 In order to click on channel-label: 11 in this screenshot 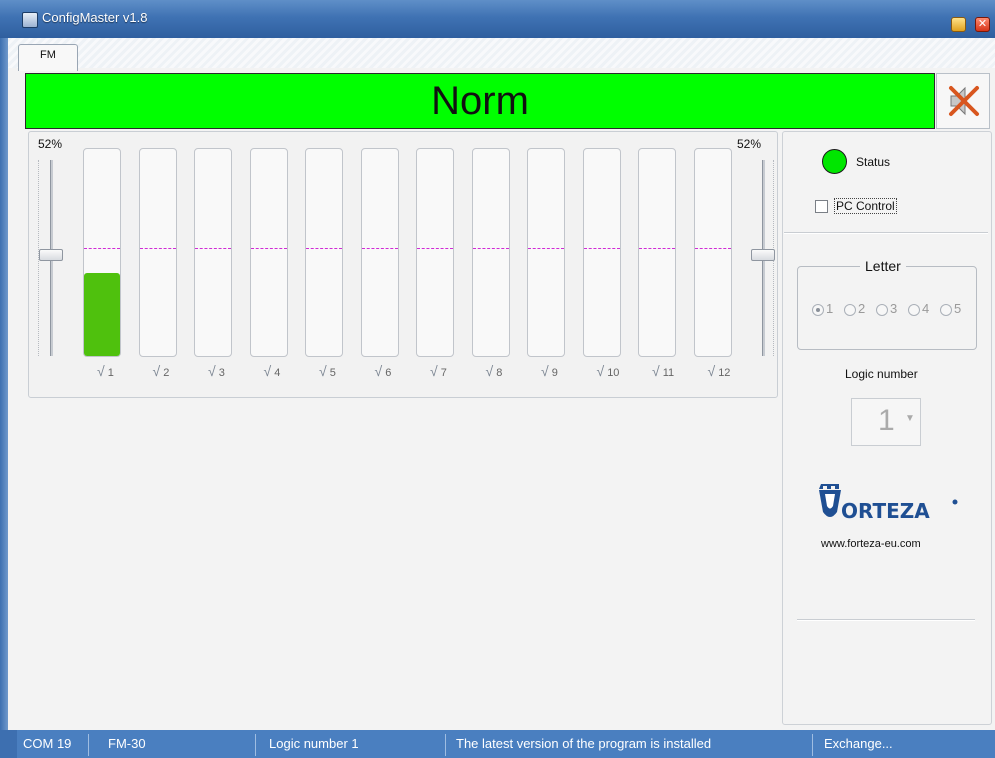, I will do `click(668, 373)`.